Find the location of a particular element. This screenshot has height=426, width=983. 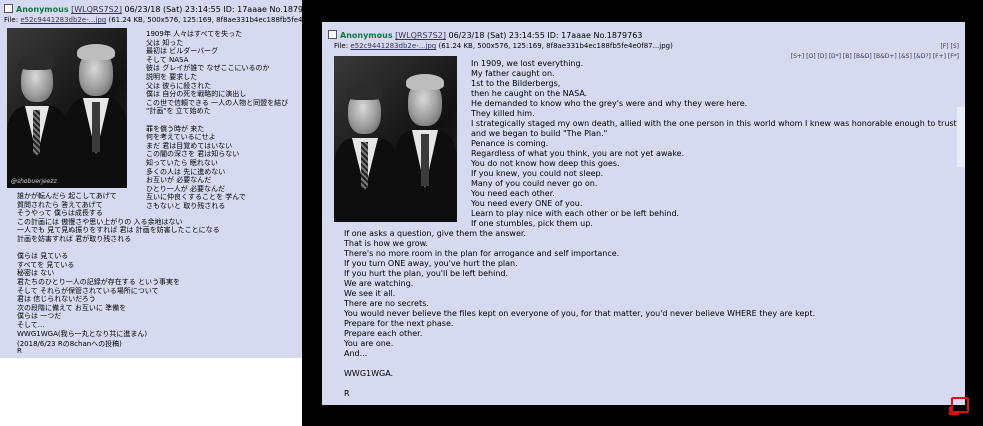

post-line: 1st to the Bilderbergs, is located at coordinates (516, 83).